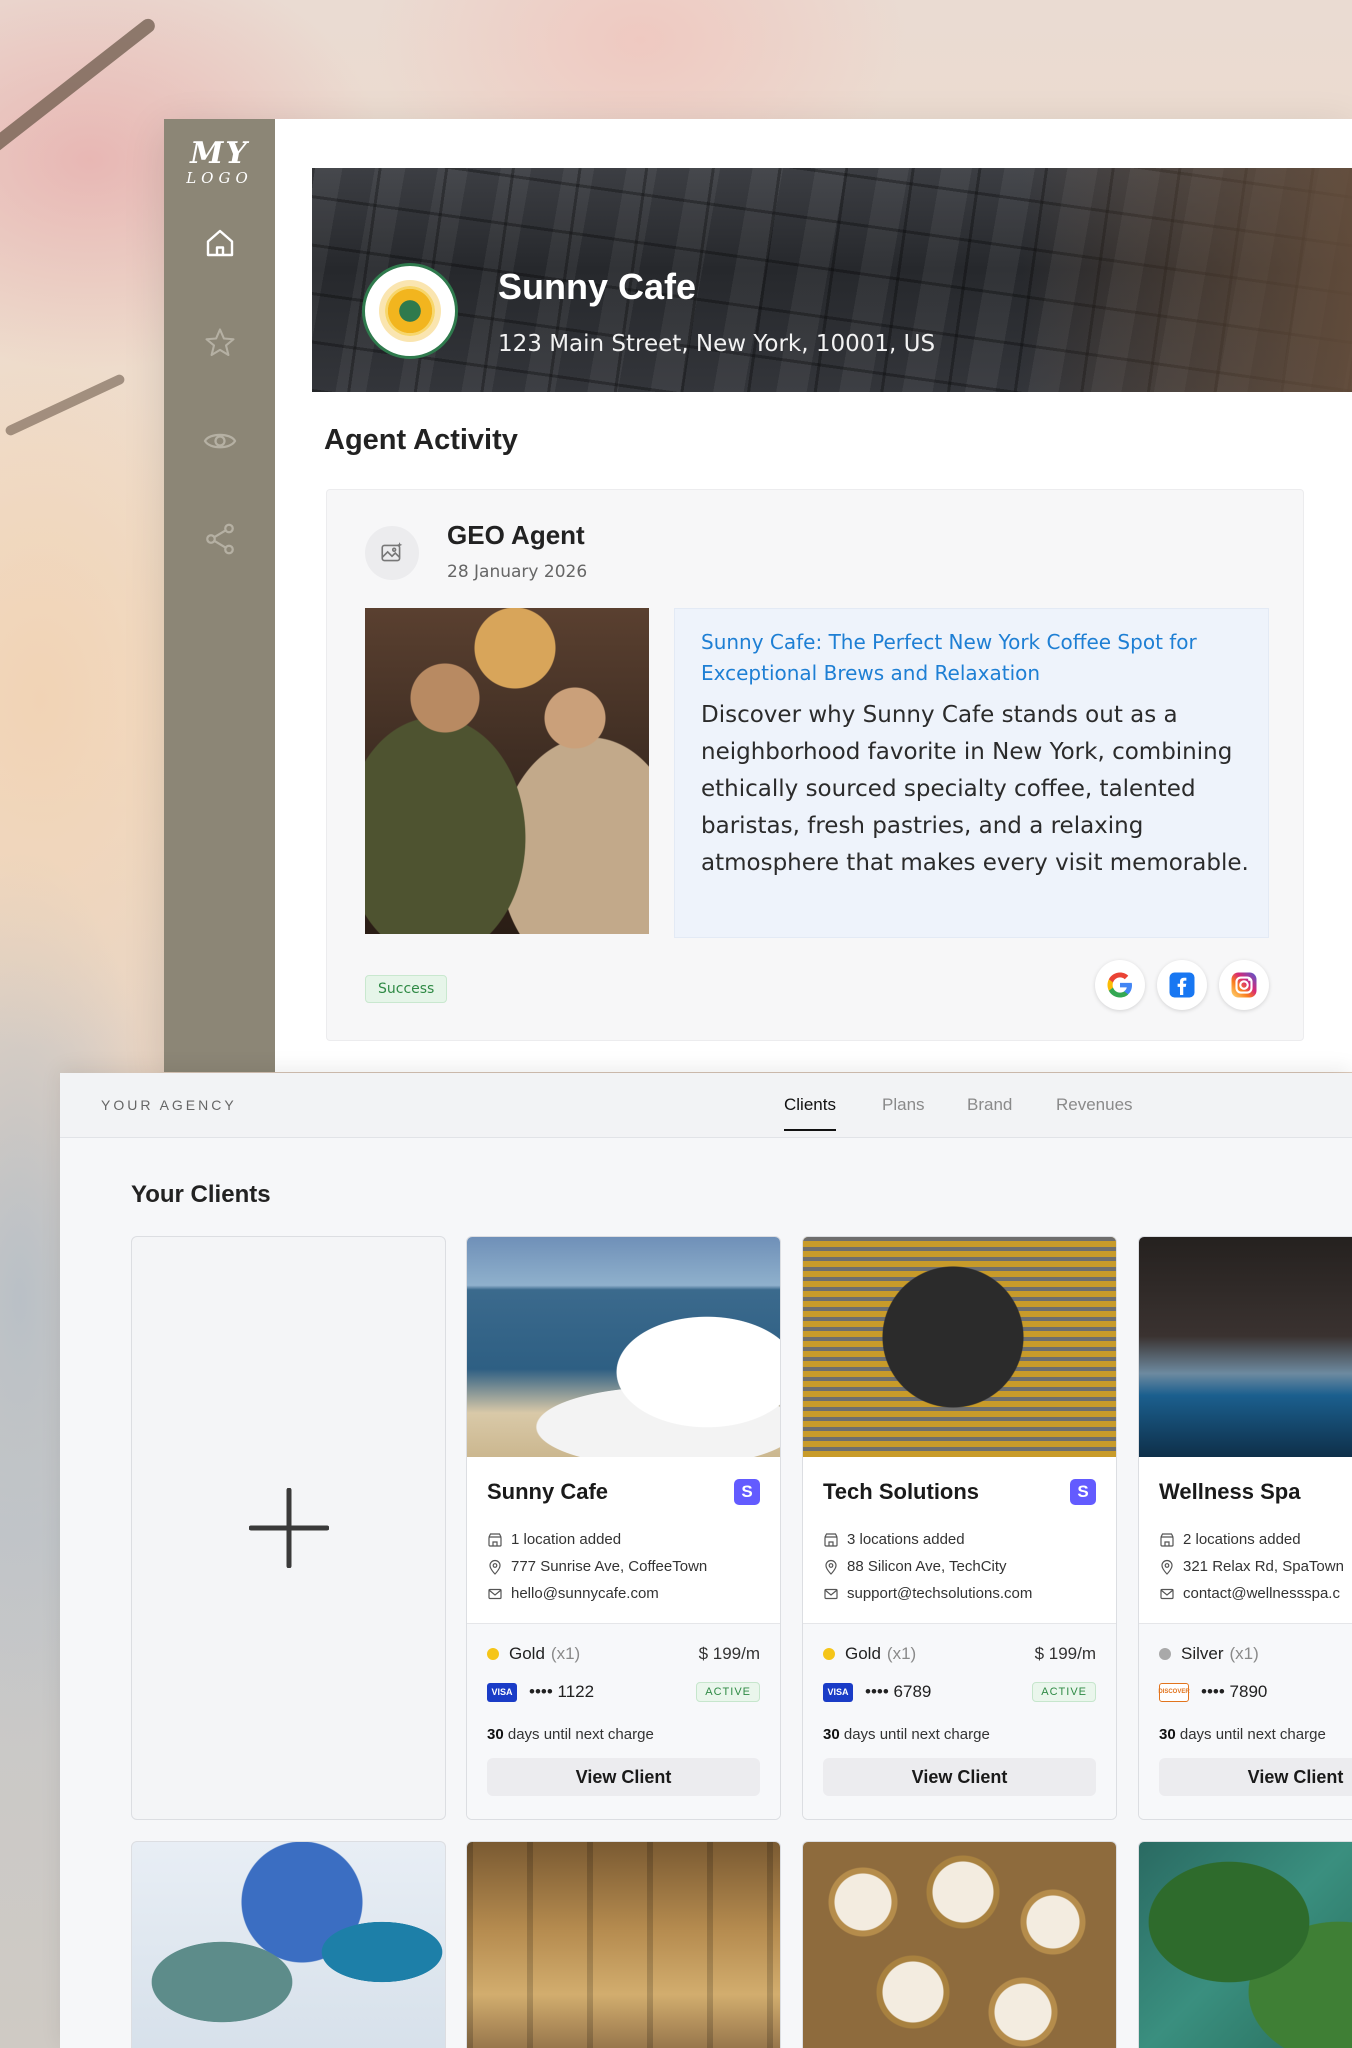  I want to click on client-locations: 2 locations added, so click(1230, 1539).